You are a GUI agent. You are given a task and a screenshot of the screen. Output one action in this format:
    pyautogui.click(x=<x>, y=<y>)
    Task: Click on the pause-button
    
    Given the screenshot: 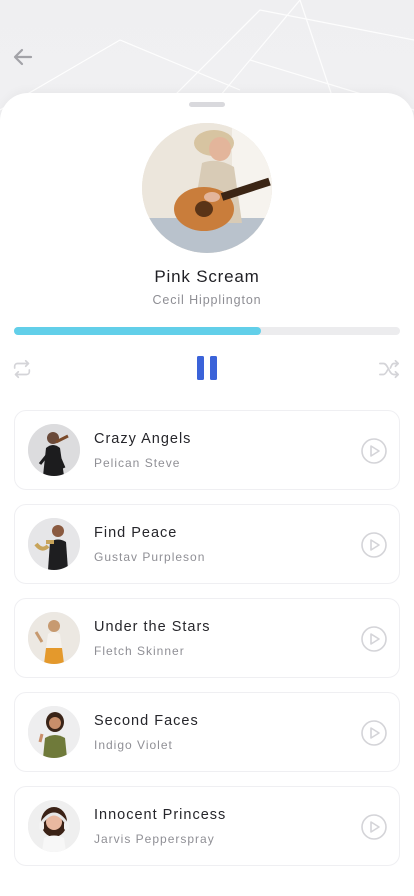 What is the action you would take?
    pyautogui.click(x=207, y=368)
    